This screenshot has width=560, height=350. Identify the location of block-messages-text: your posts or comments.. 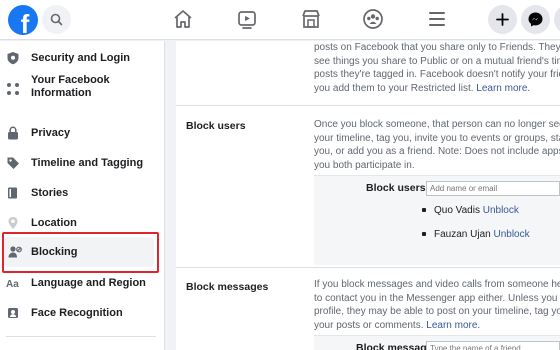
(370, 325).